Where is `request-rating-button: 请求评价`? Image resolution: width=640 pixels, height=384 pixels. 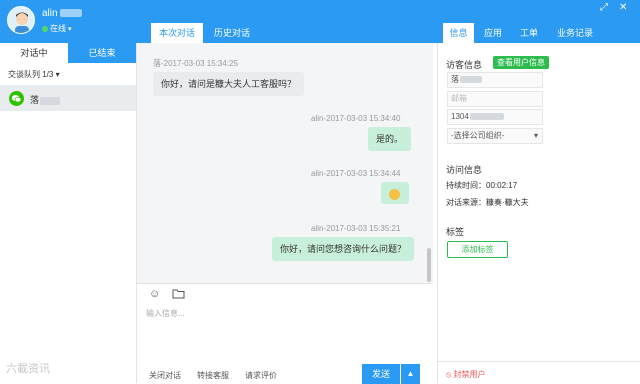 request-rating-button: 请求评价 is located at coordinates (261, 375).